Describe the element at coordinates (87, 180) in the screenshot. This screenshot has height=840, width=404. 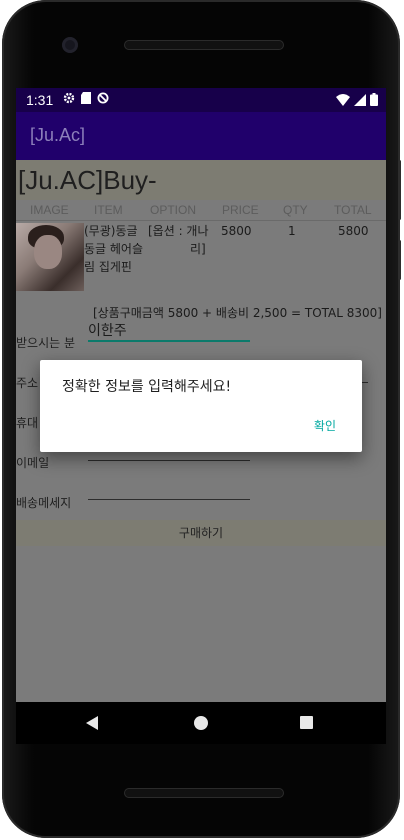
I see `page-title: [Ju.AC]Buy-` at that location.